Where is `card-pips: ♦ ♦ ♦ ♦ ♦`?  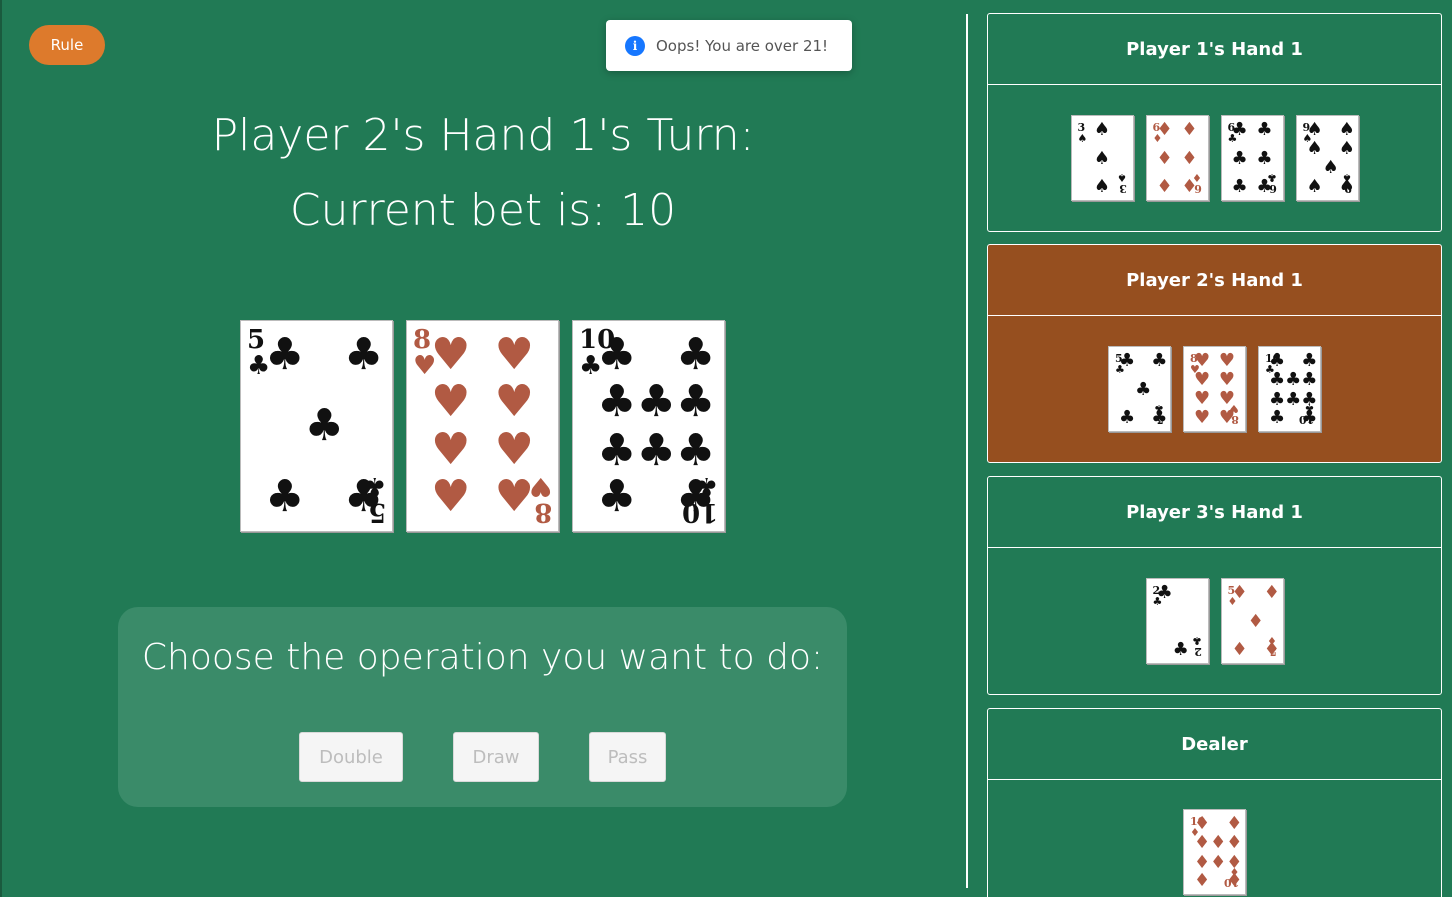 card-pips: ♦ ♦ ♦ ♦ ♦ is located at coordinates (1255, 621).